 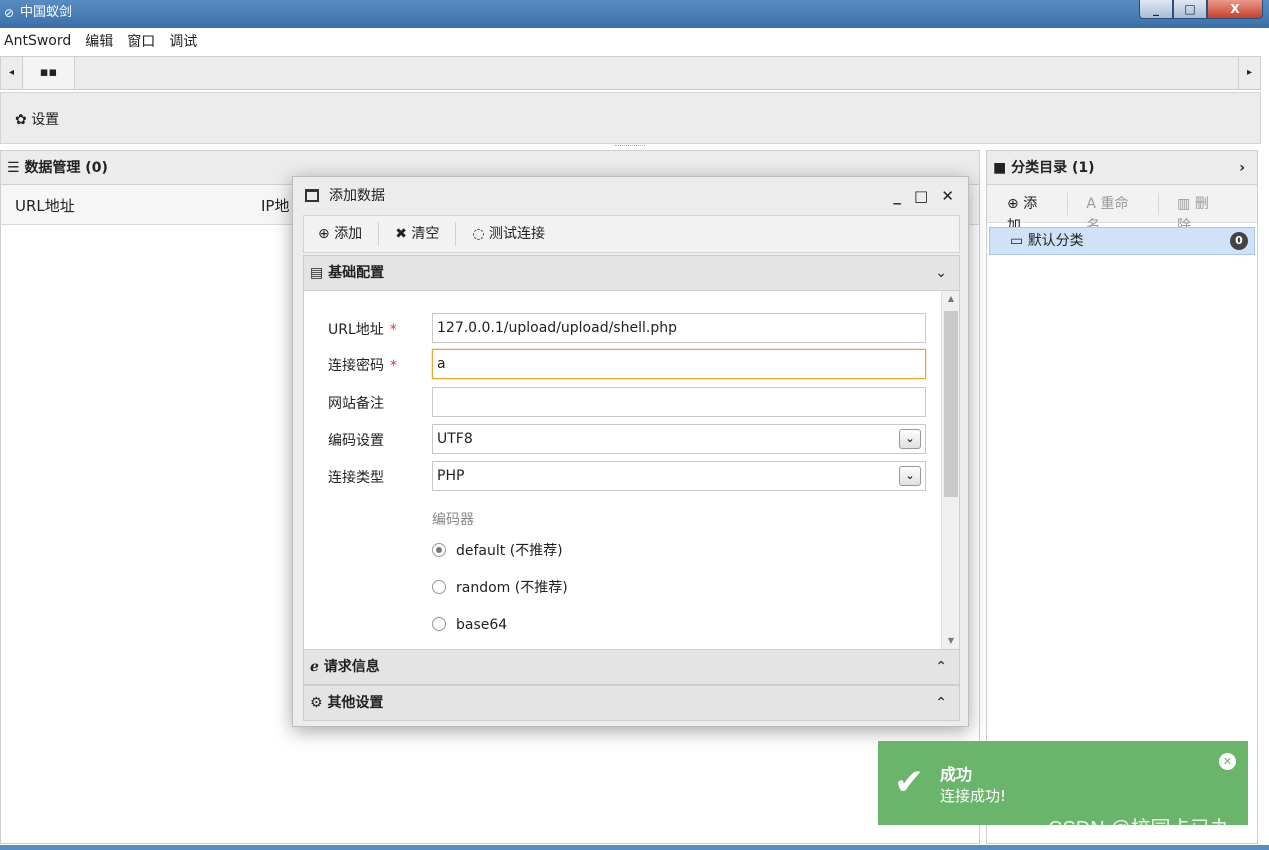 I want to click on note-row: 网站备注, so click(x=624, y=403).